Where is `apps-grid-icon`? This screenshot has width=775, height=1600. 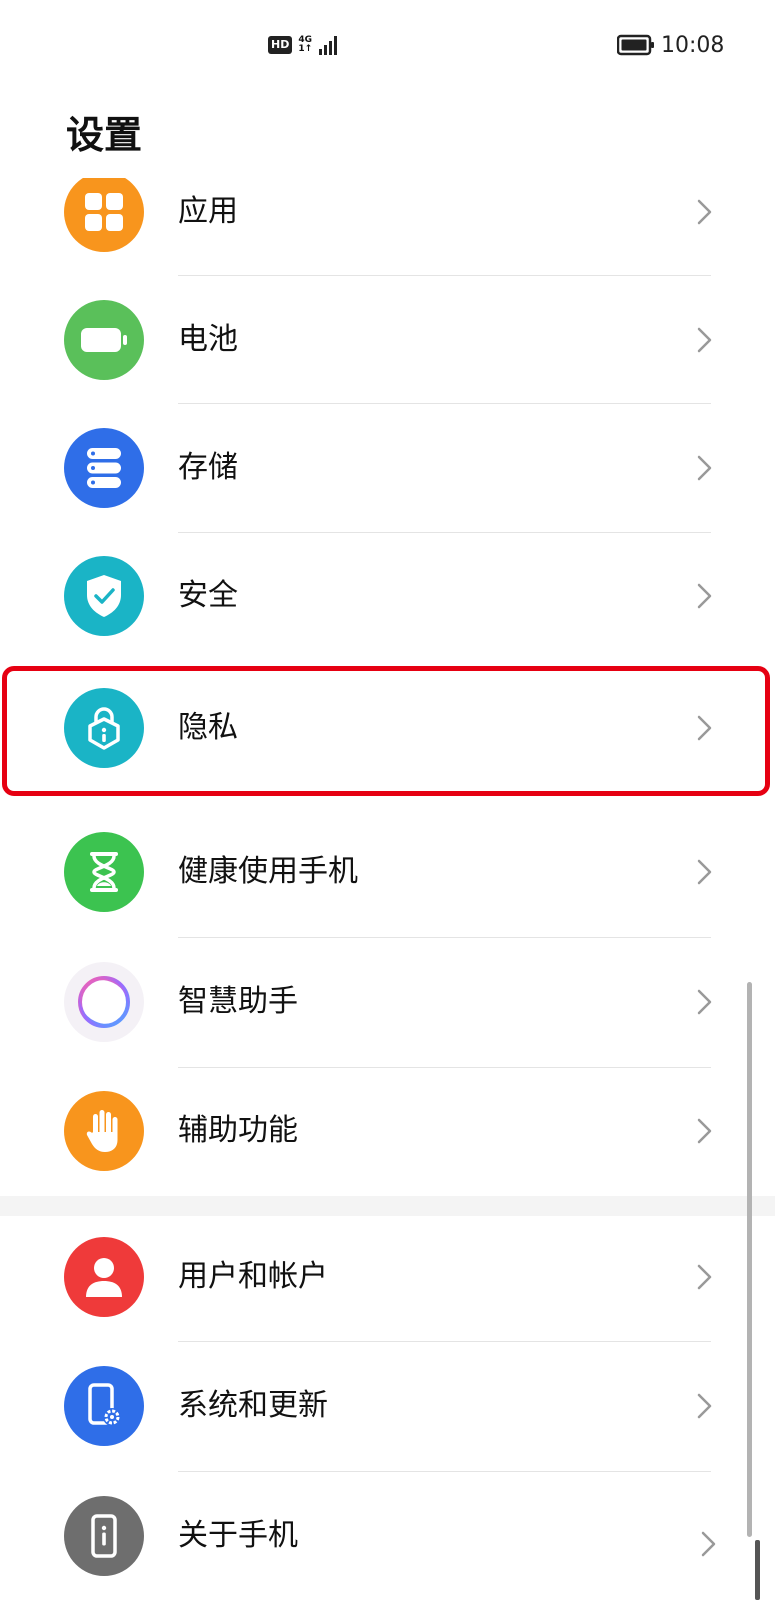 apps-grid-icon is located at coordinates (104, 215).